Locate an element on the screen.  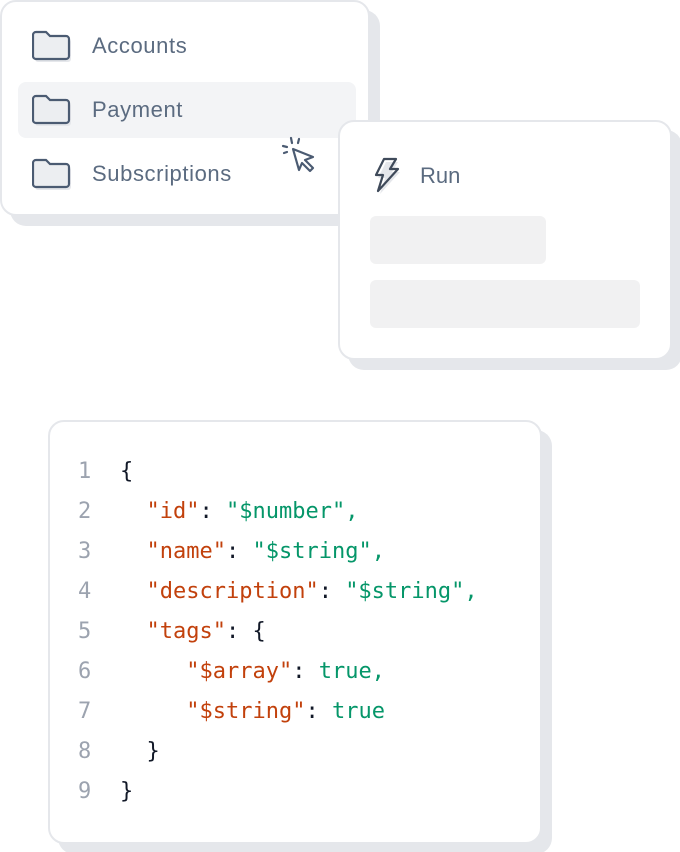
run-card: Run is located at coordinates (505, 240).